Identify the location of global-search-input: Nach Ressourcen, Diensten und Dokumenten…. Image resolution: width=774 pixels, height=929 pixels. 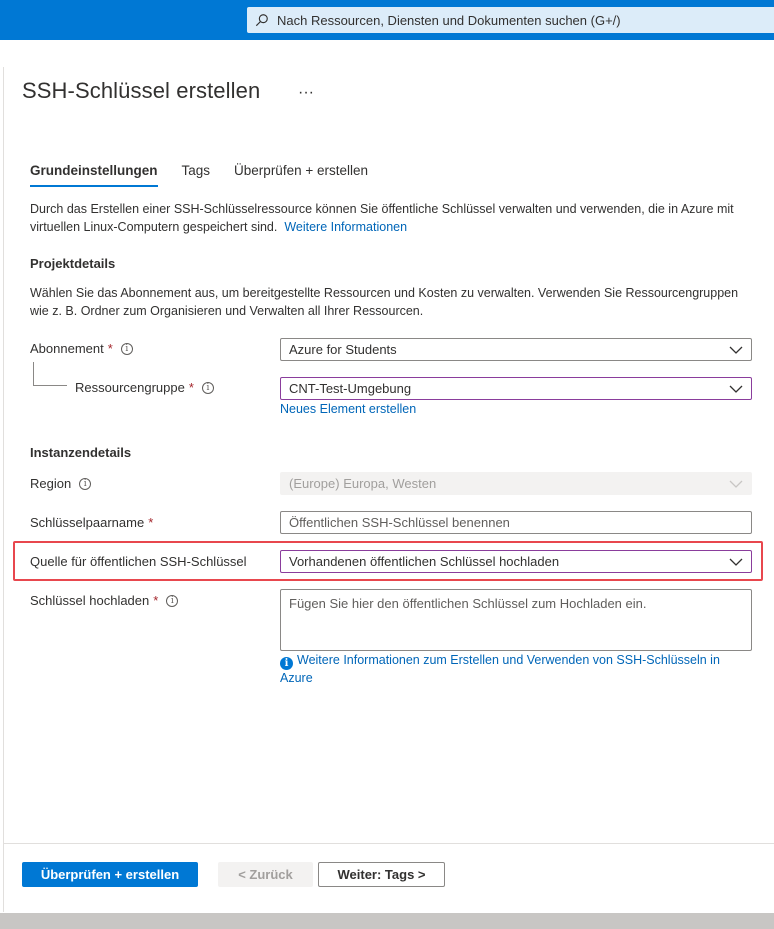
(510, 20).